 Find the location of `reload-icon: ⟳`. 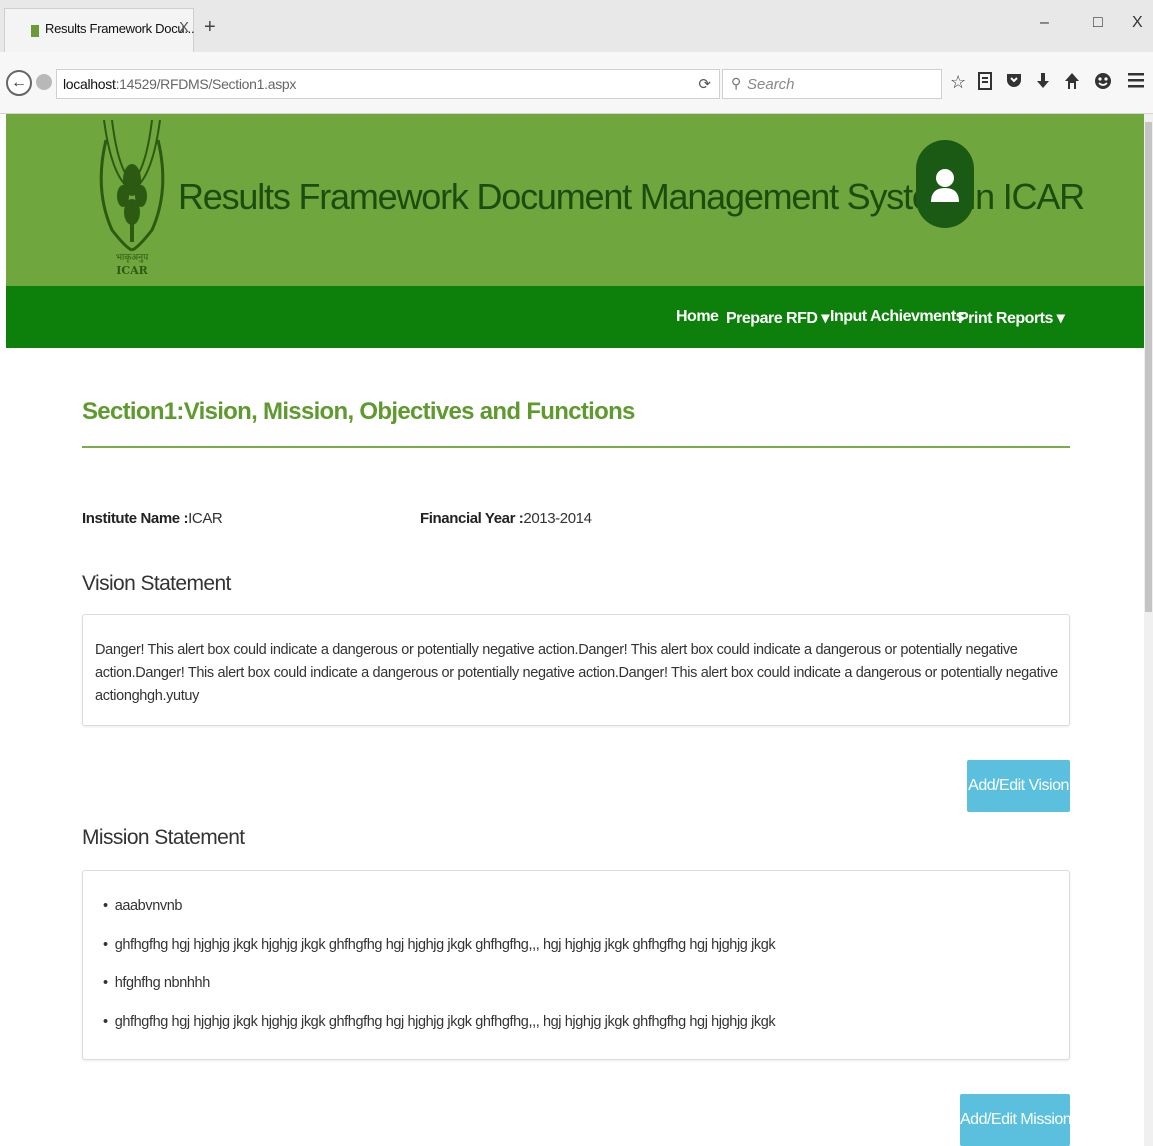

reload-icon: ⟳ is located at coordinates (704, 84).